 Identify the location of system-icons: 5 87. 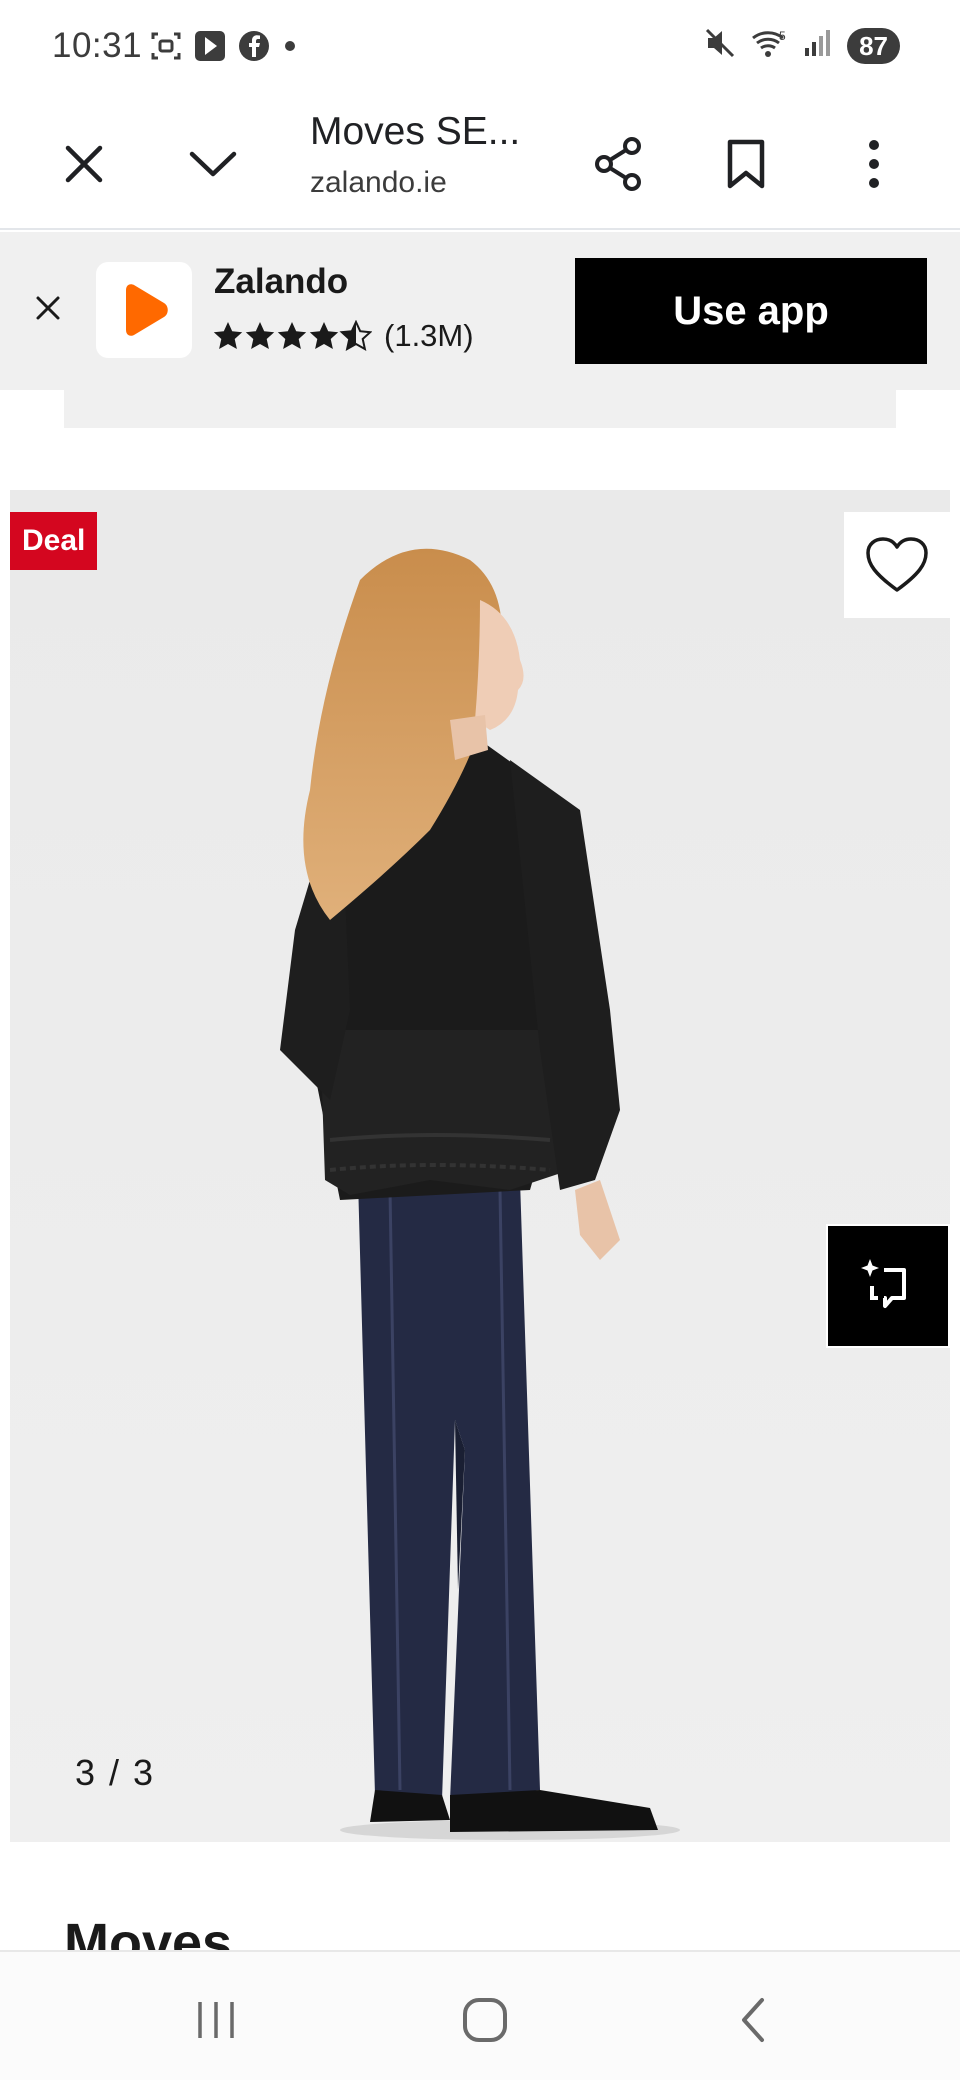
(801, 45).